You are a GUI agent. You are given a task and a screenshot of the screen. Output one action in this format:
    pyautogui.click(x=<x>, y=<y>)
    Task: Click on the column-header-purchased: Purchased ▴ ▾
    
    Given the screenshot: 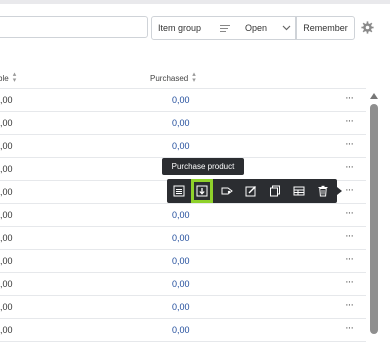 What is the action you would take?
    pyautogui.click(x=173, y=78)
    